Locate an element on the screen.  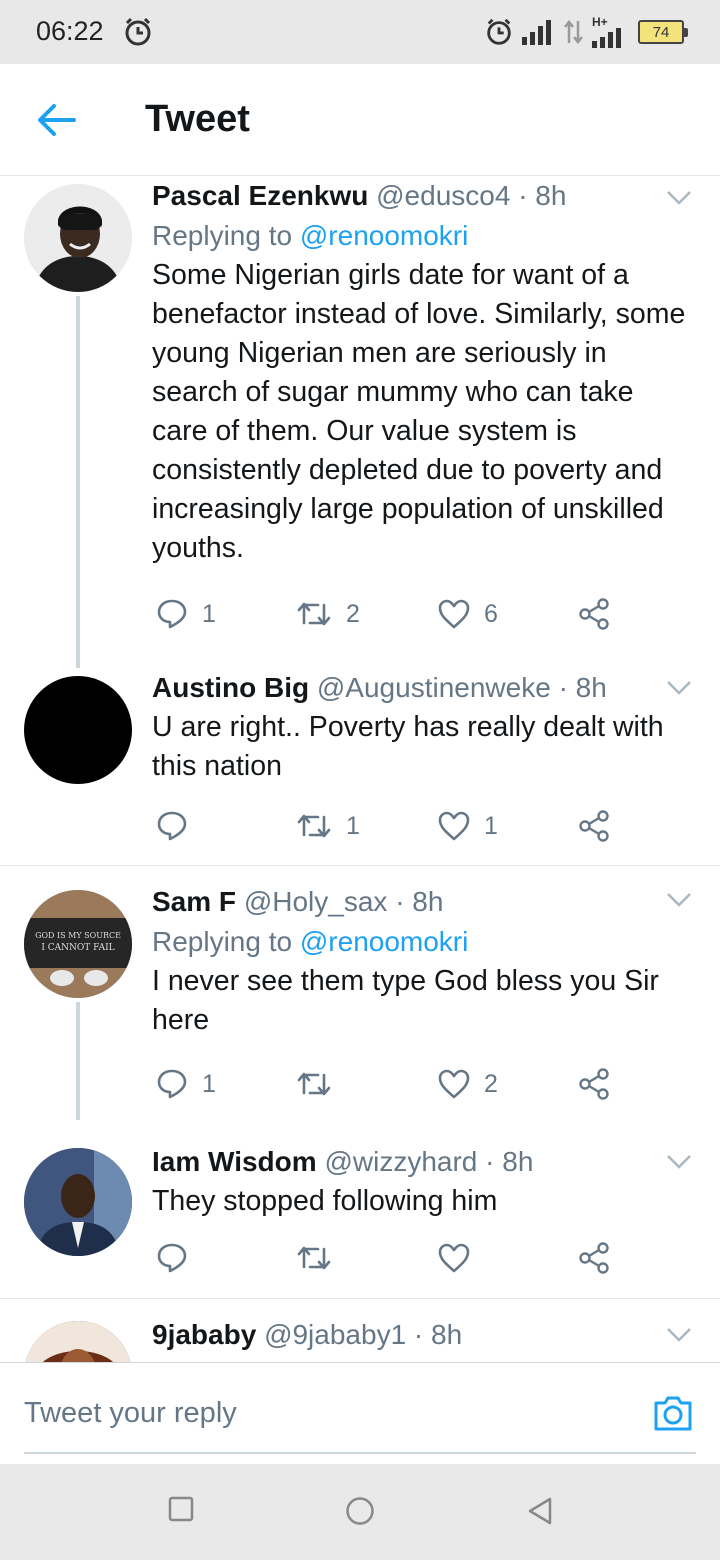
camera-icon is located at coordinates (673, 1413).